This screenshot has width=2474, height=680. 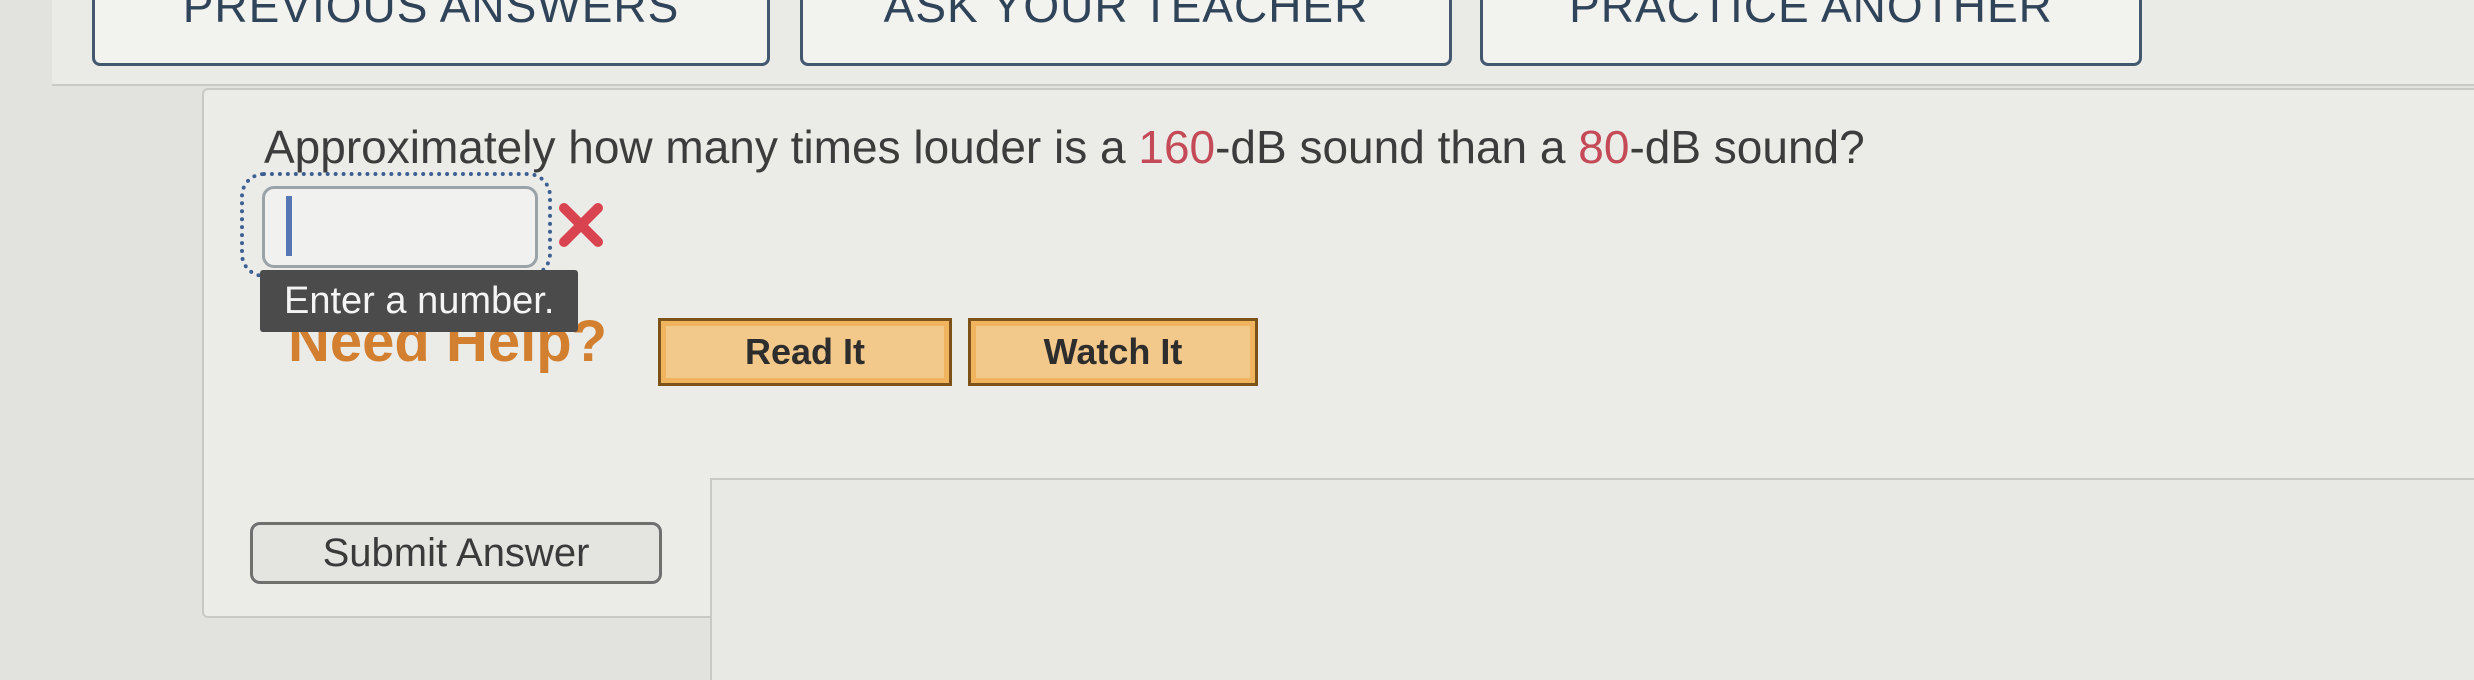 I want to click on ask-your-teacher-button: ASK YOUR TEACHER, so click(x=1126, y=33).